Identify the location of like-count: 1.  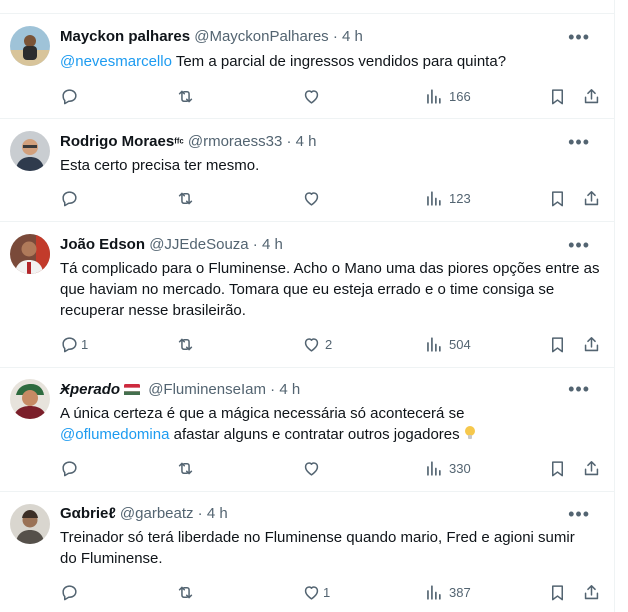
(327, 592).